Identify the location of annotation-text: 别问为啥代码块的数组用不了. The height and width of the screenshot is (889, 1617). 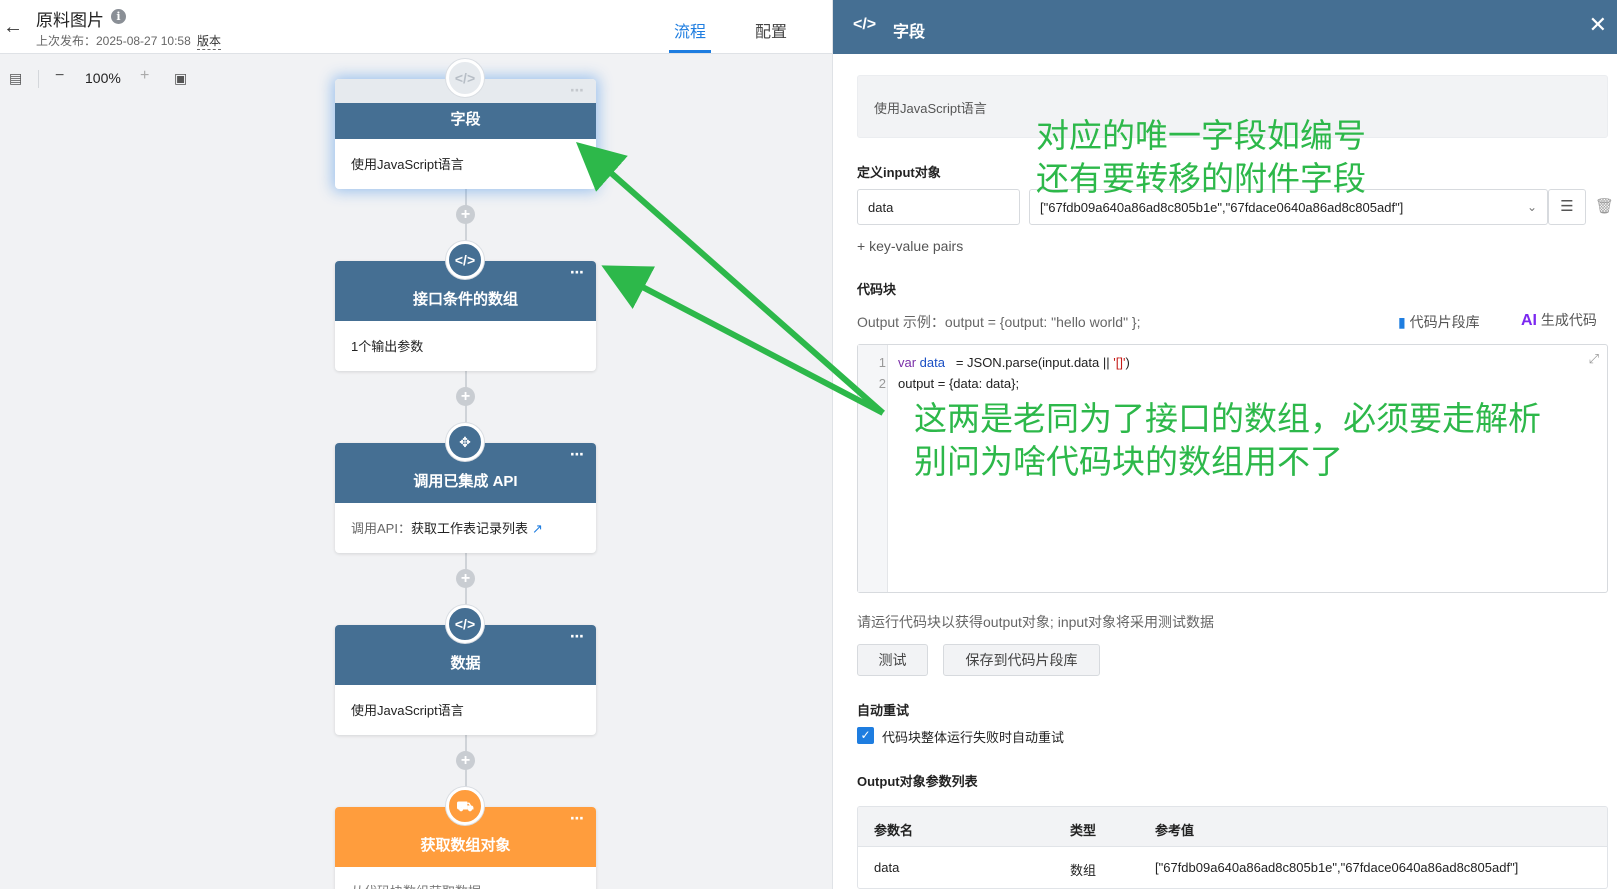
(1128, 461).